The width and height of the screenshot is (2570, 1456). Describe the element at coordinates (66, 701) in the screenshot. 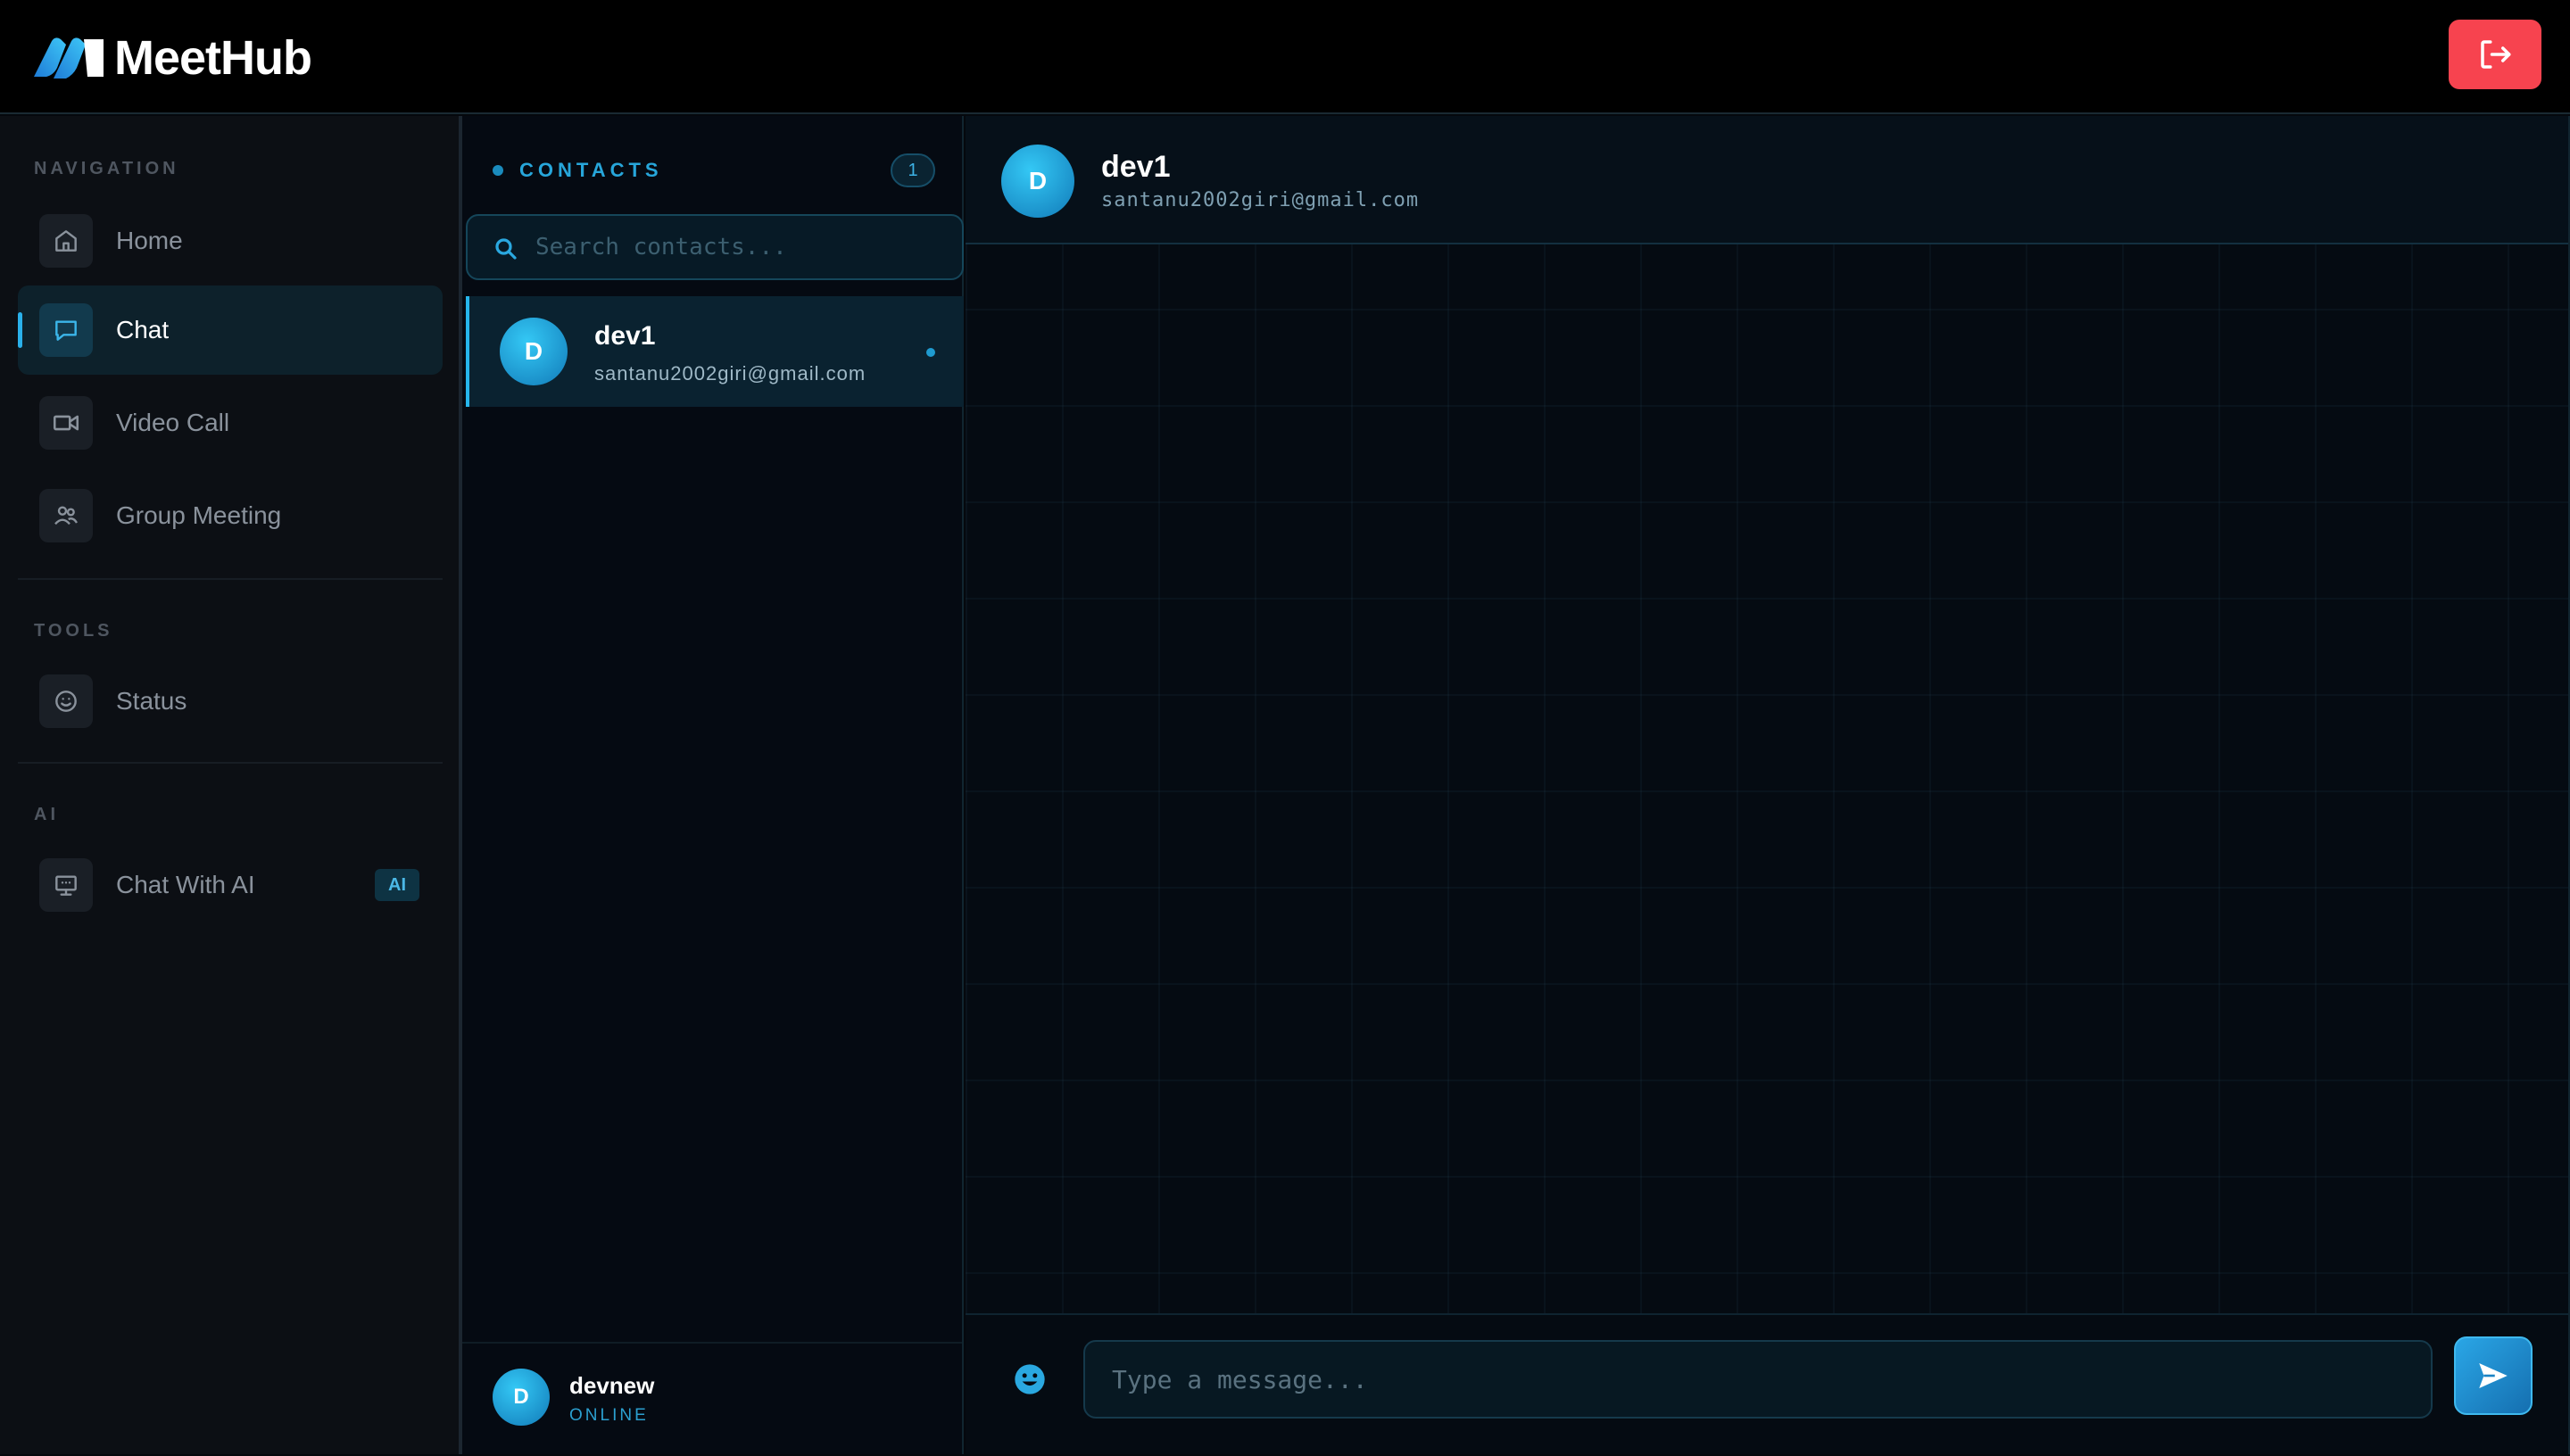

I see `smiley-icon` at that location.